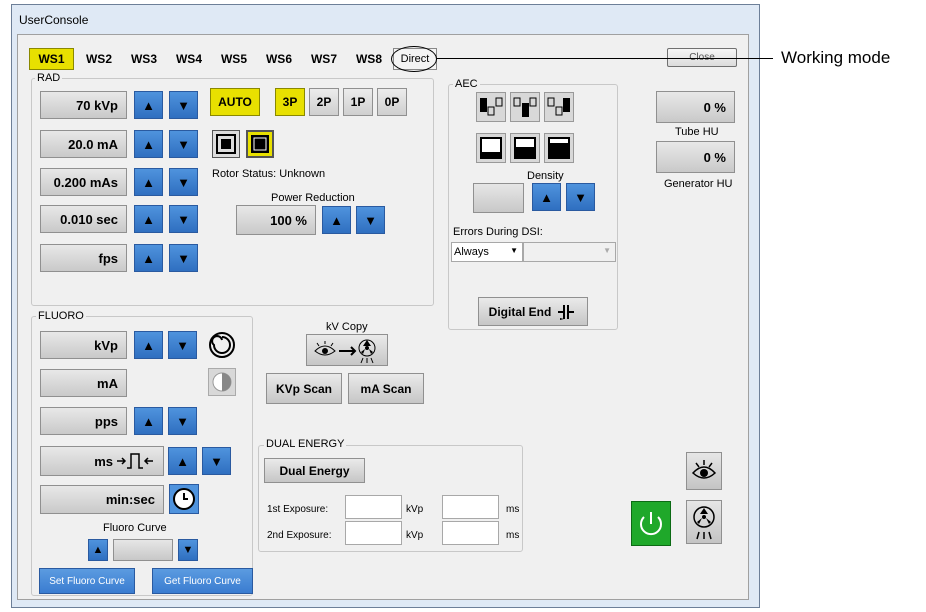 The width and height of the screenshot is (926, 612). I want to click on rad-ma-value: 20.0 mA, so click(83, 144).